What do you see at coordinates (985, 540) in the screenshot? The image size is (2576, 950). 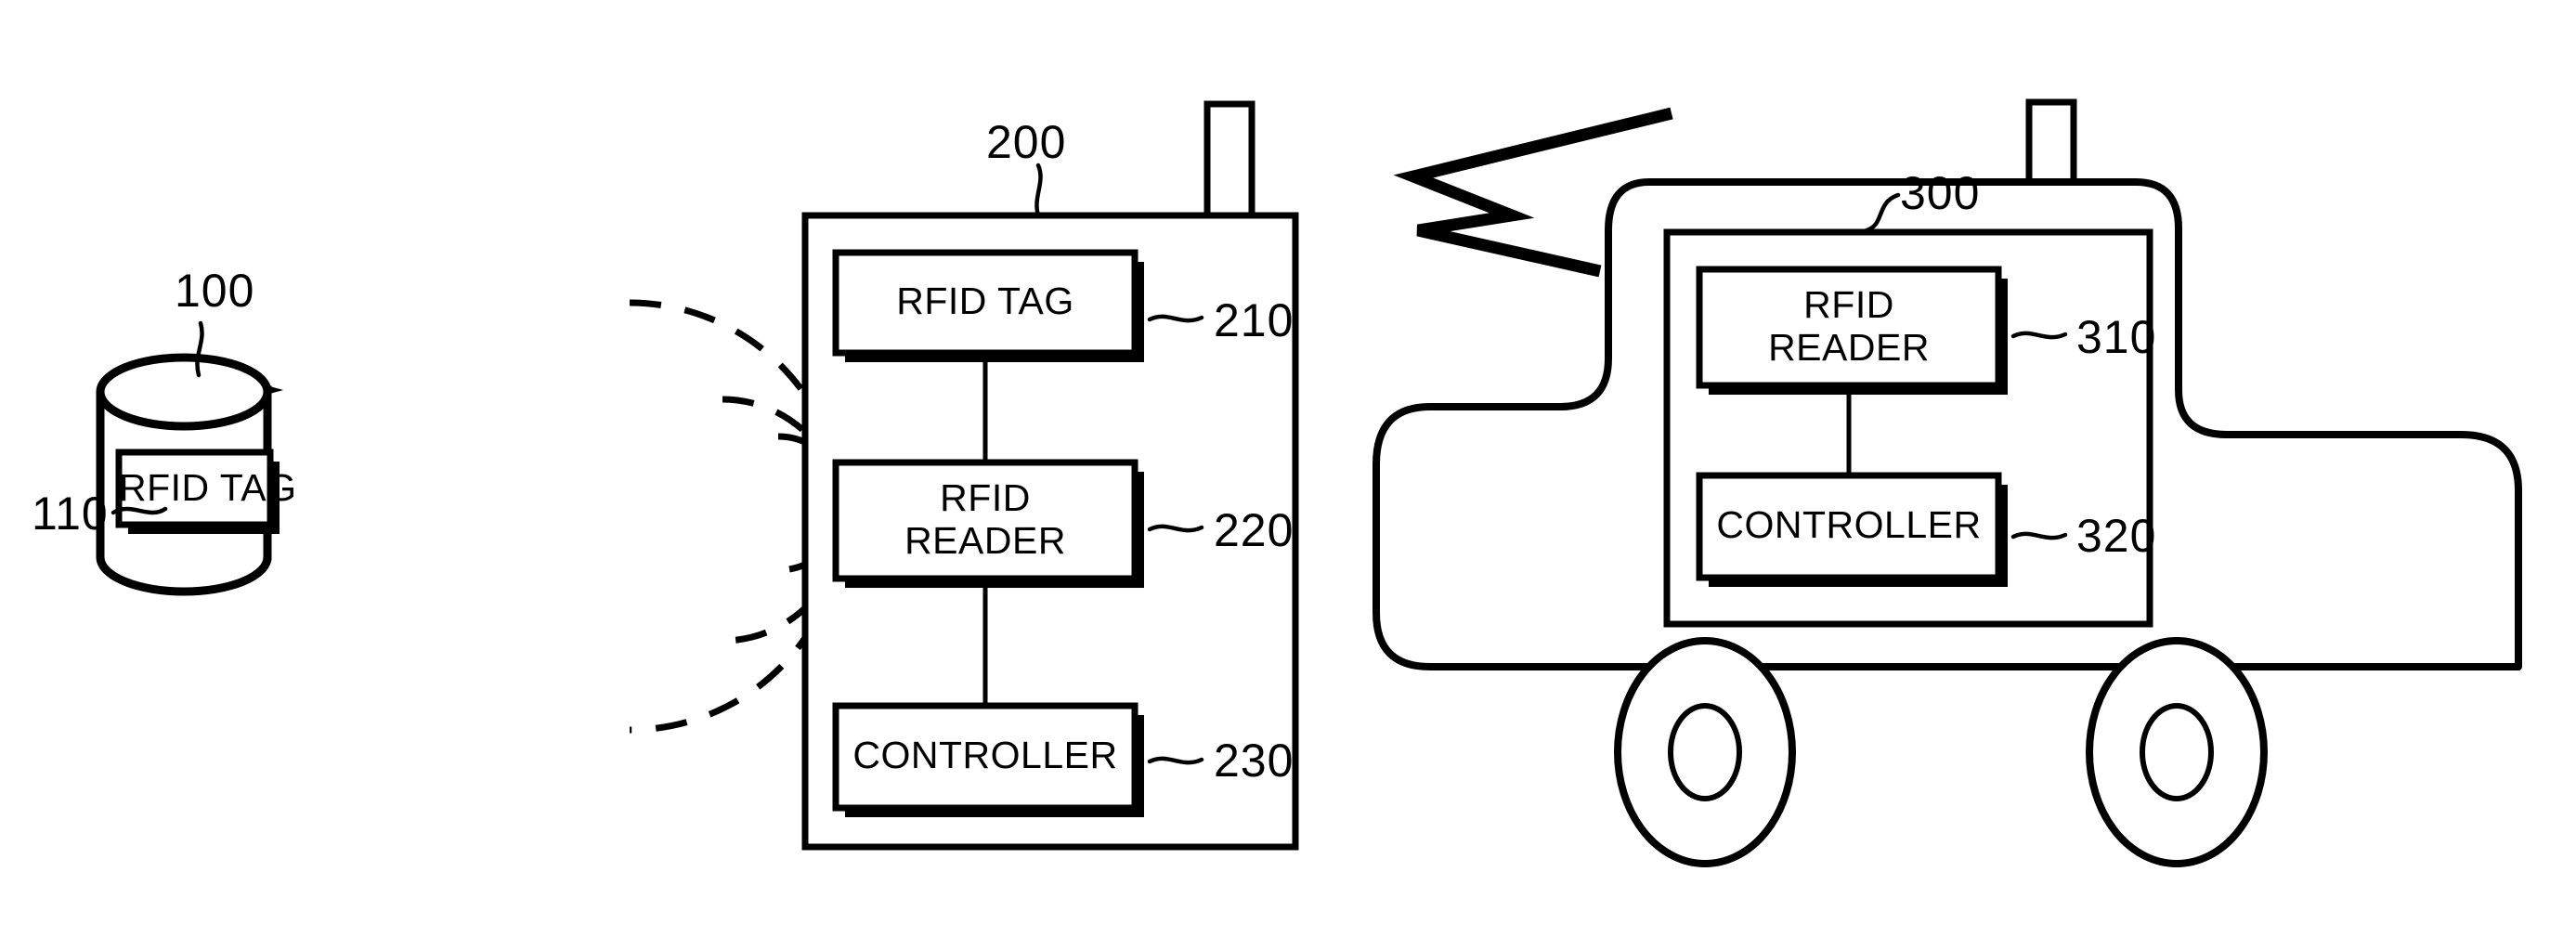 I see `block-220-label-line2: READER` at bounding box center [985, 540].